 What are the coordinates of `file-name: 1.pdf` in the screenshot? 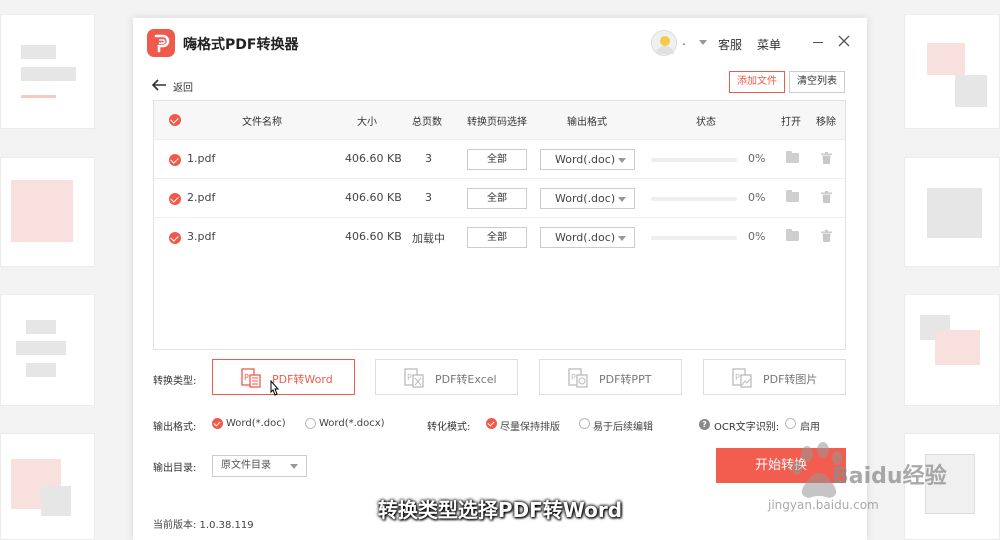 It's located at (201, 158).